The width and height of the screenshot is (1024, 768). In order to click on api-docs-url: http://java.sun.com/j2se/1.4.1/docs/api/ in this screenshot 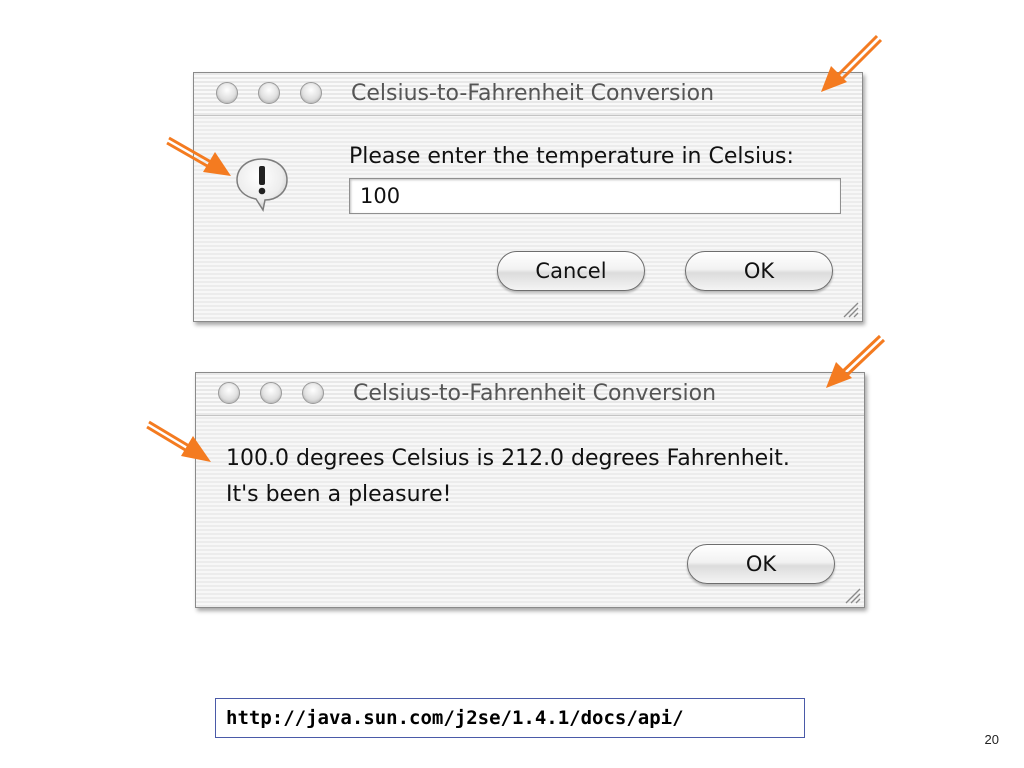, I will do `click(510, 718)`.